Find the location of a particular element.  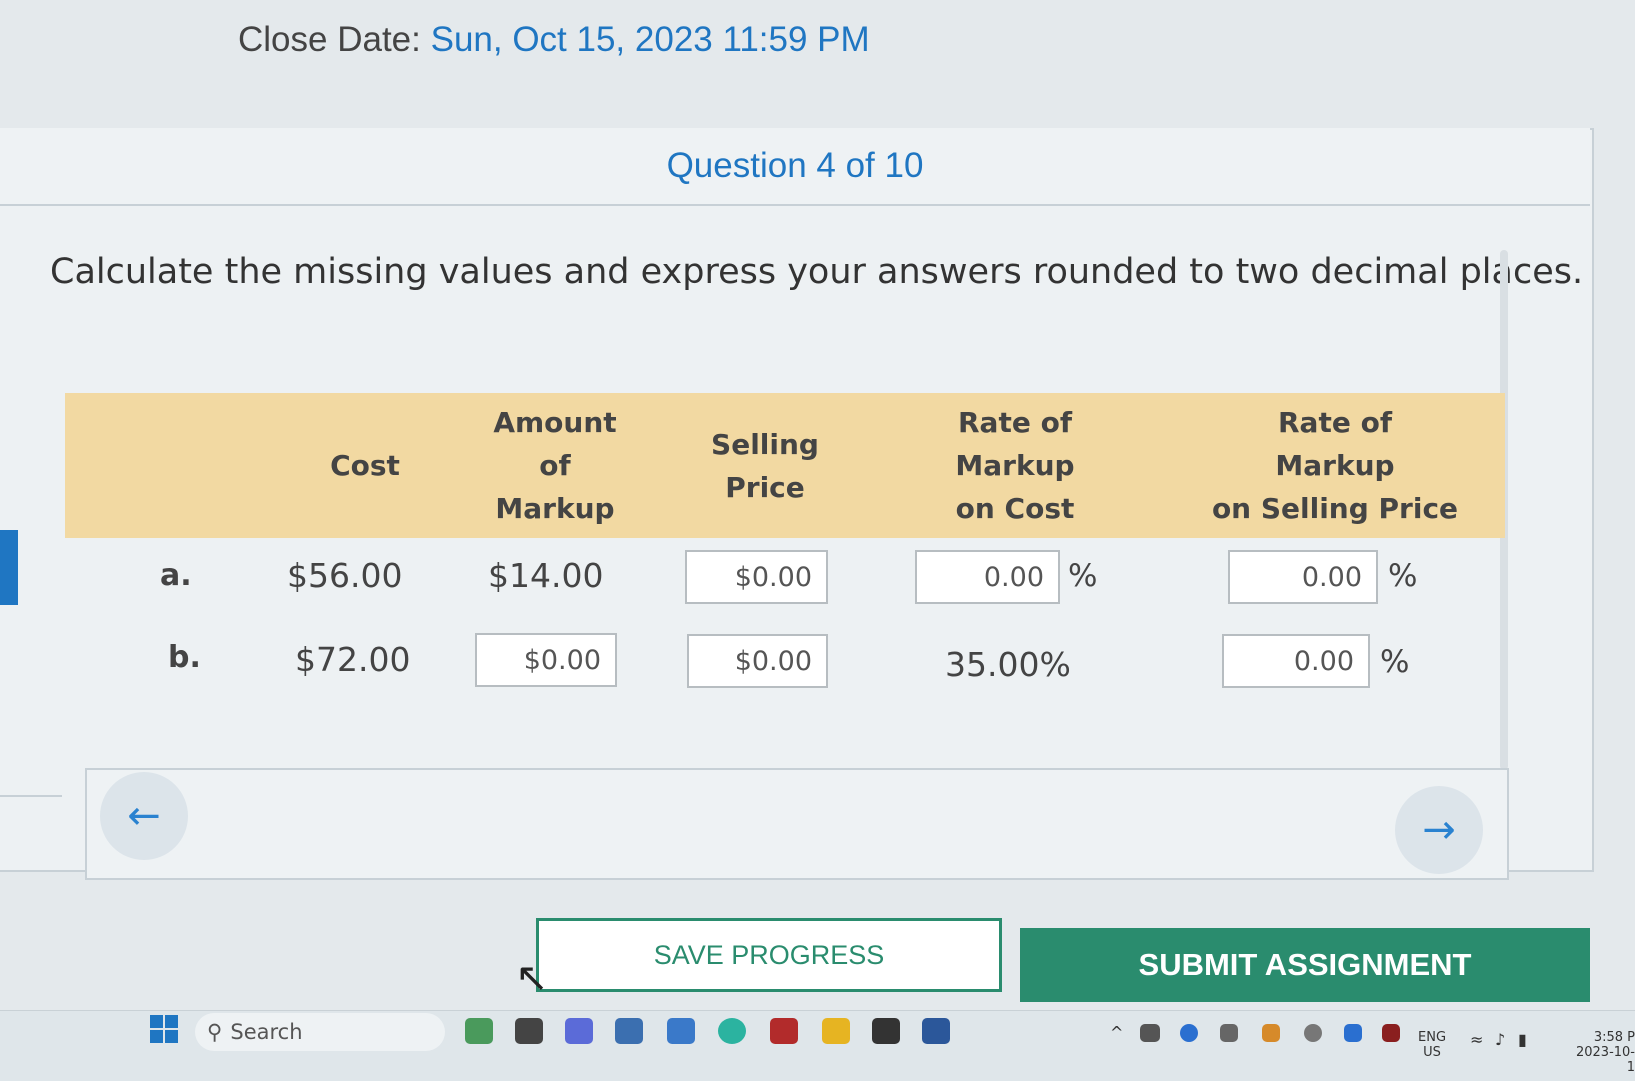

arrow-left-icon: ← is located at coordinates (144, 816).